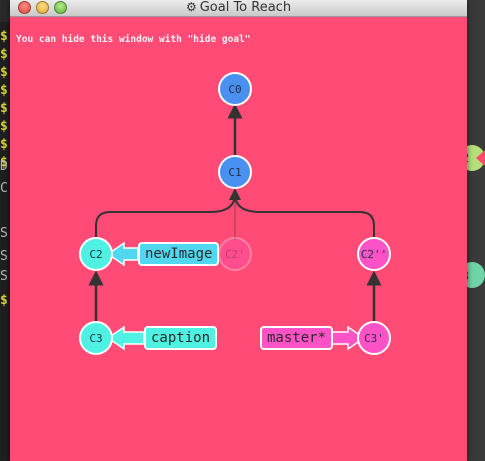 The width and height of the screenshot is (485, 461). Describe the element at coordinates (5, 241) in the screenshot. I see `terminal-strip: $ $ $ $ $ $ $ $ D C S S S $` at that location.